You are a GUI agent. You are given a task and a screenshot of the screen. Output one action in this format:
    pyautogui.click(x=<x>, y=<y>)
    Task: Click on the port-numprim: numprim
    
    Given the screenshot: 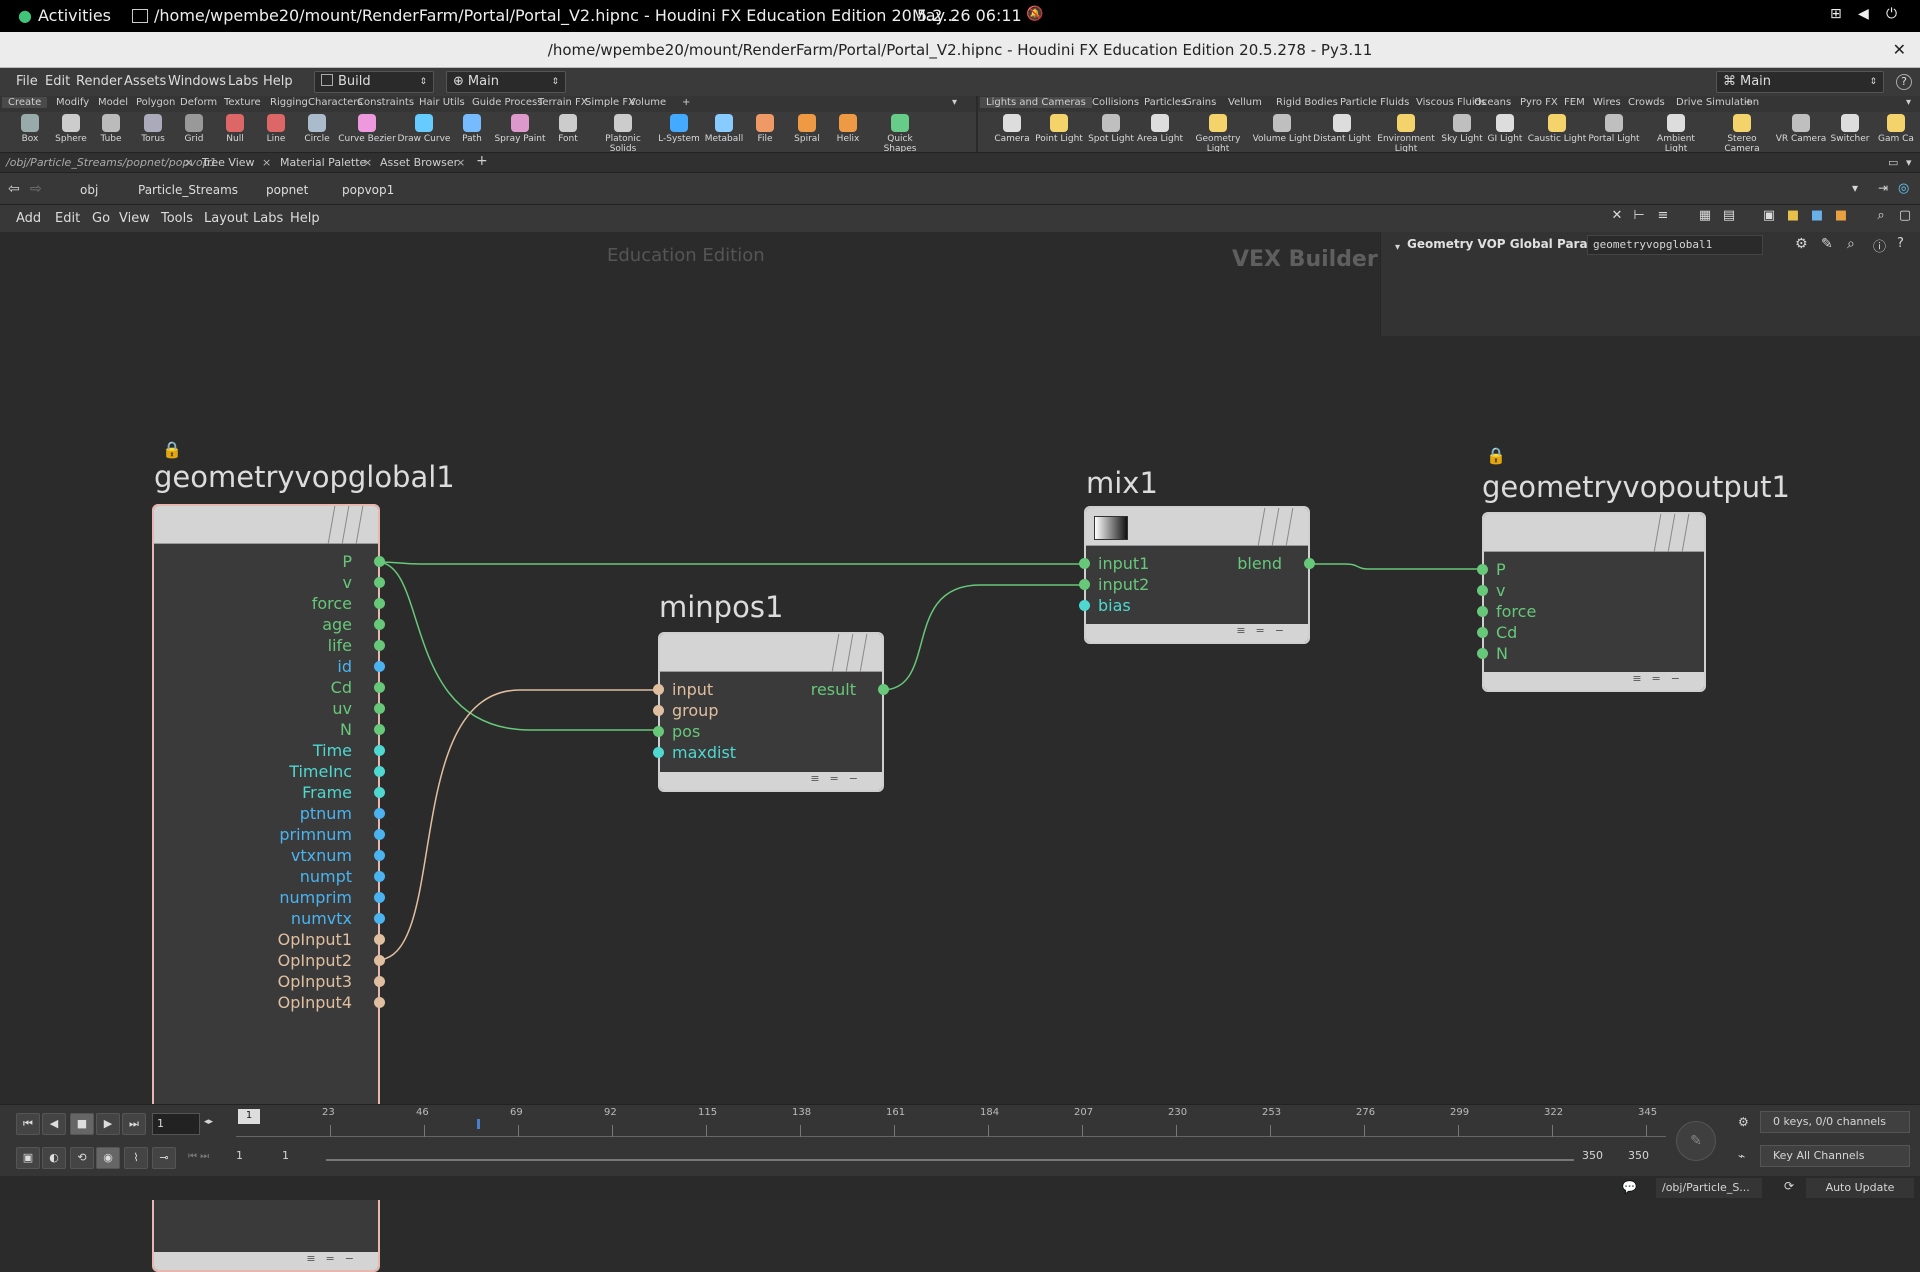 What is the action you would take?
    pyautogui.click(x=315, y=897)
    